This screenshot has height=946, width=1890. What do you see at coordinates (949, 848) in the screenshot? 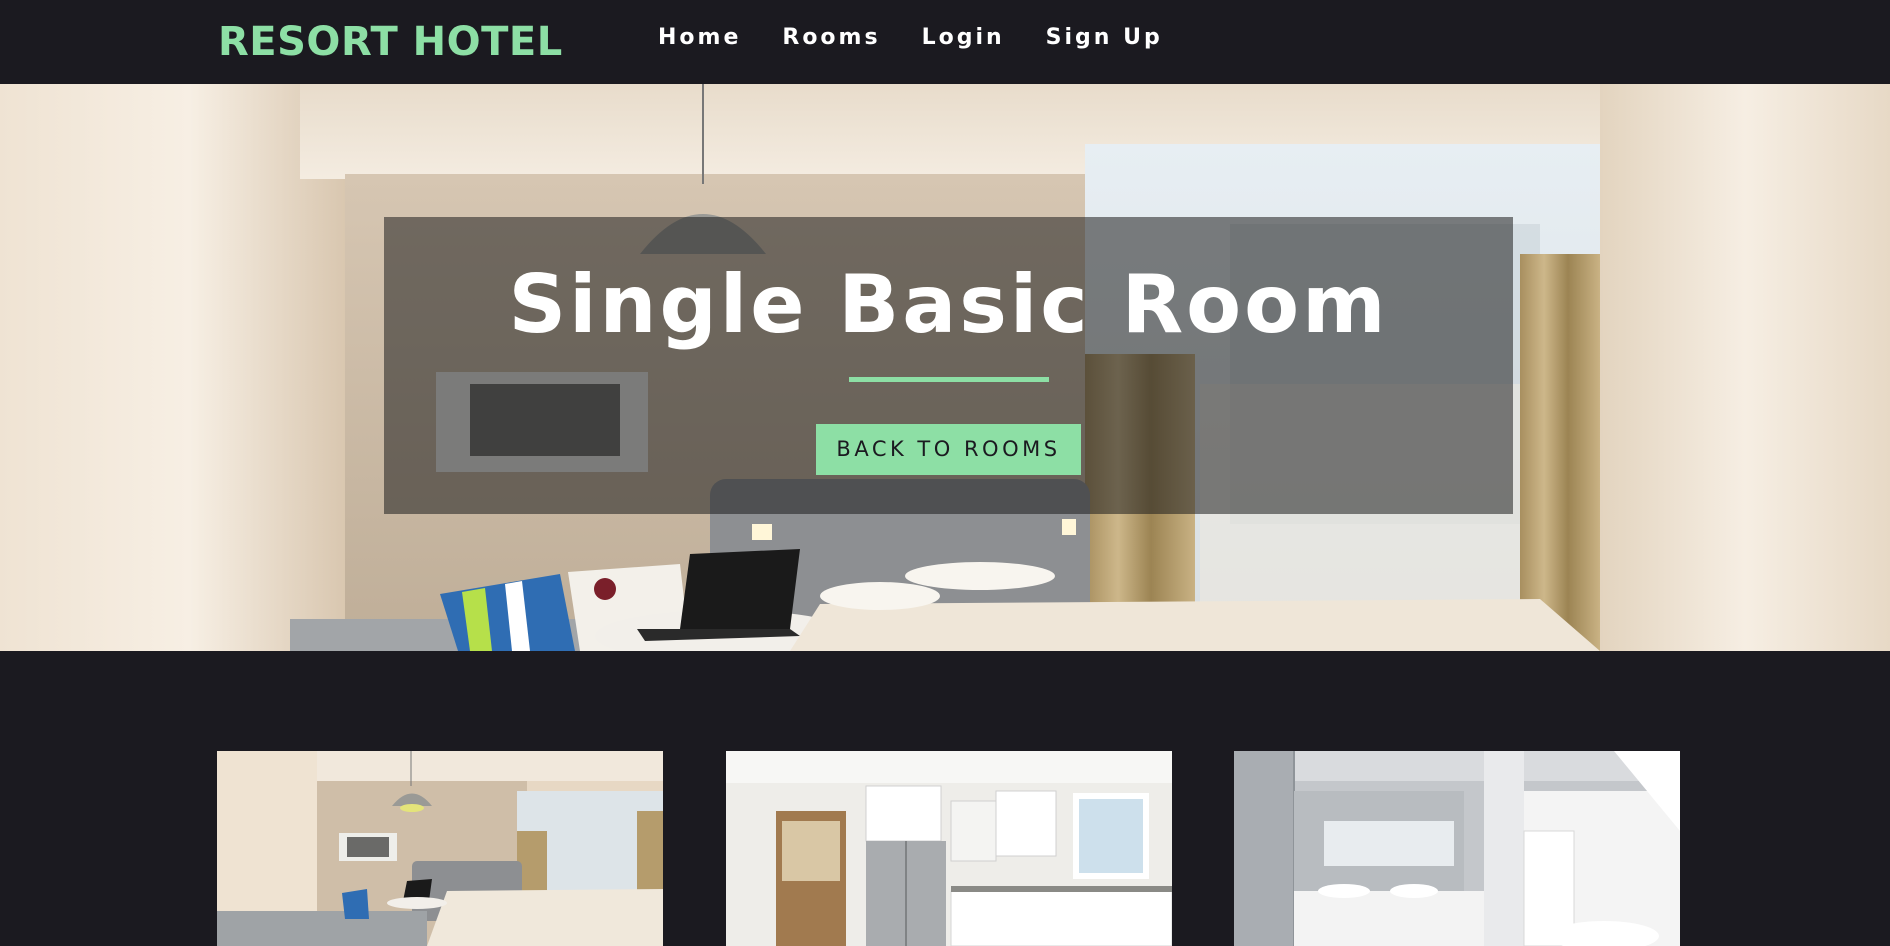
I see `kitchen-photo` at bounding box center [949, 848].